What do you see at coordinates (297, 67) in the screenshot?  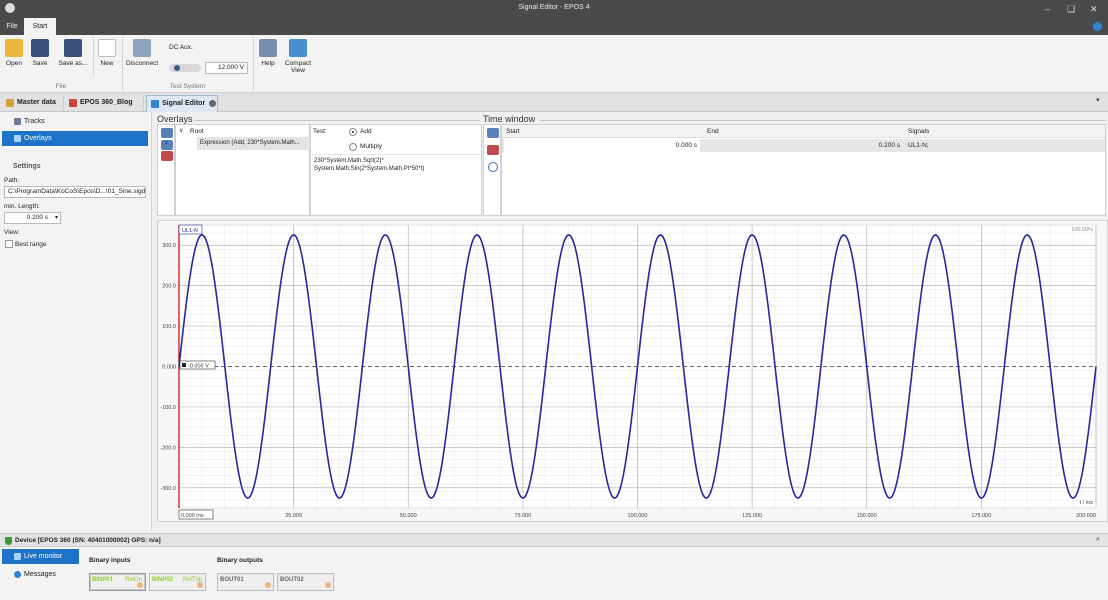 I see `compact-view-label: Compact View` at bounding box center [297, 67].